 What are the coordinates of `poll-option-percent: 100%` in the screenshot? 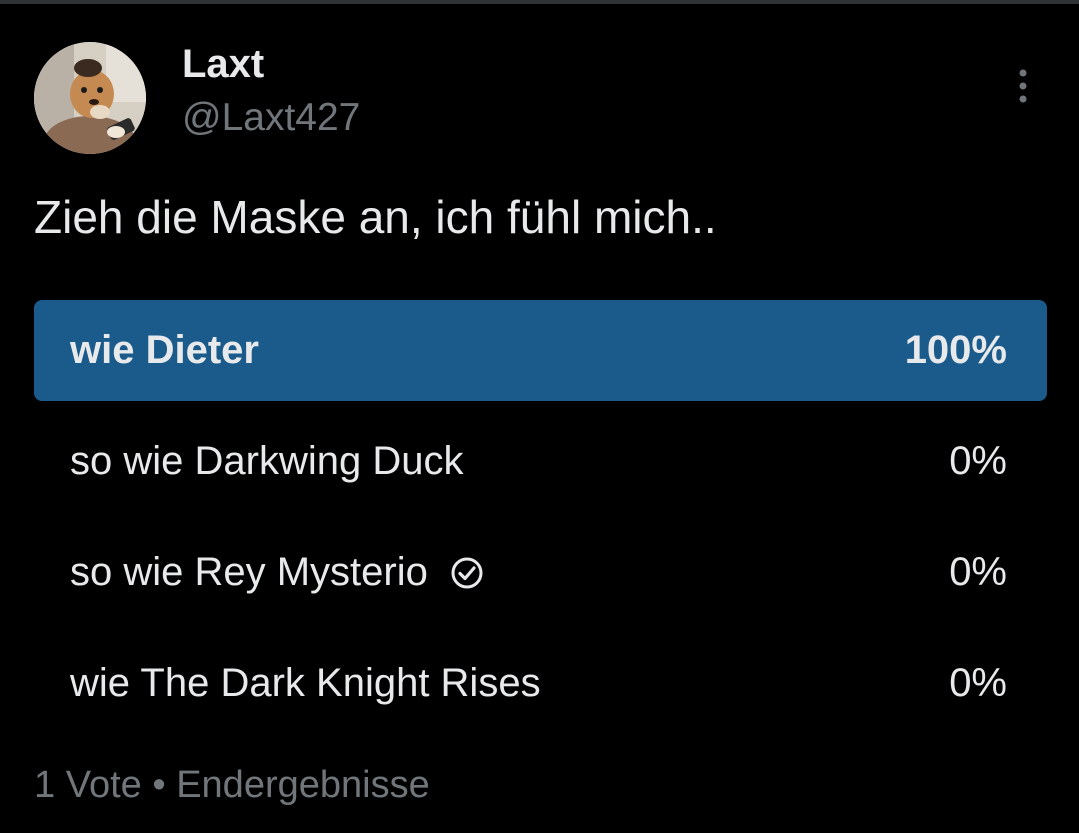 It's located at (955, 350).